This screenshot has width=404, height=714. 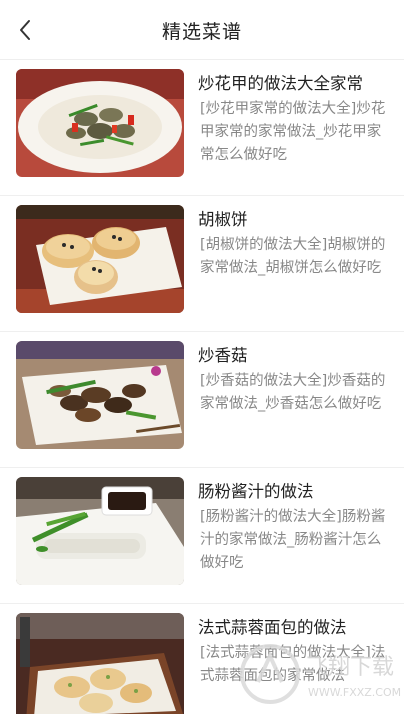 I want to click on top-nav-bar: 精选菜谱, so click(x=202, y=30).